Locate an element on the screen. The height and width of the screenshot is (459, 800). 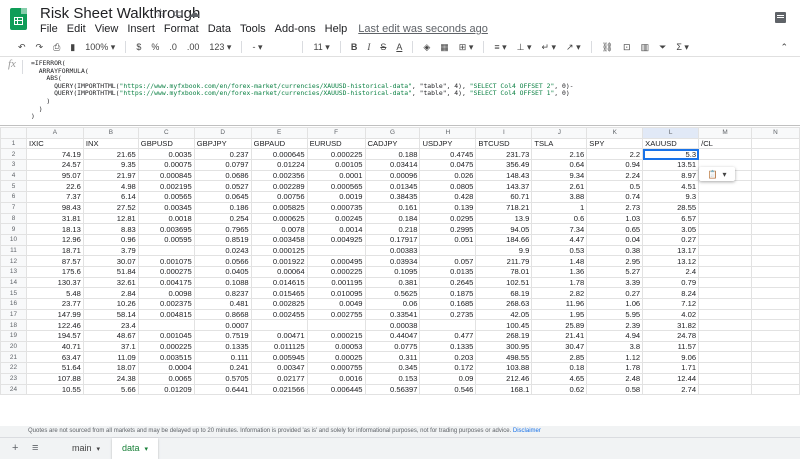
cell: 0.0019 is located at coordinates (336, 197).